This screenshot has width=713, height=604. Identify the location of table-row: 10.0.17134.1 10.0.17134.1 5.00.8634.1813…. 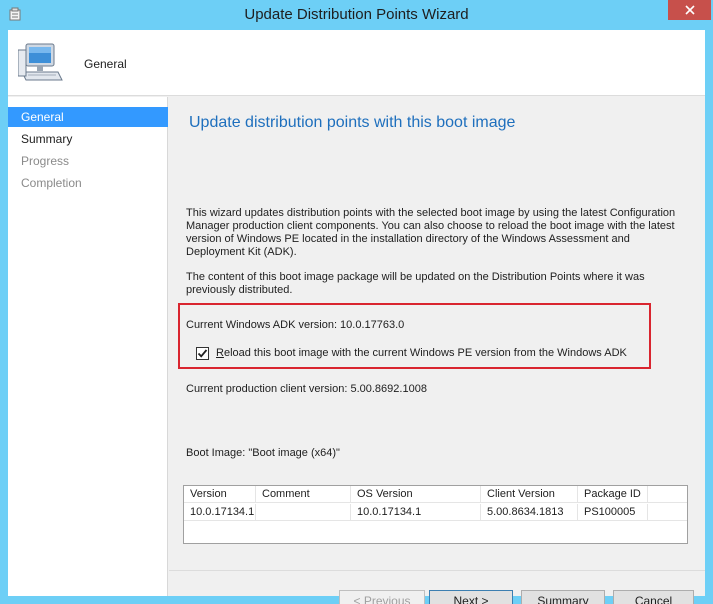
(435, 512).